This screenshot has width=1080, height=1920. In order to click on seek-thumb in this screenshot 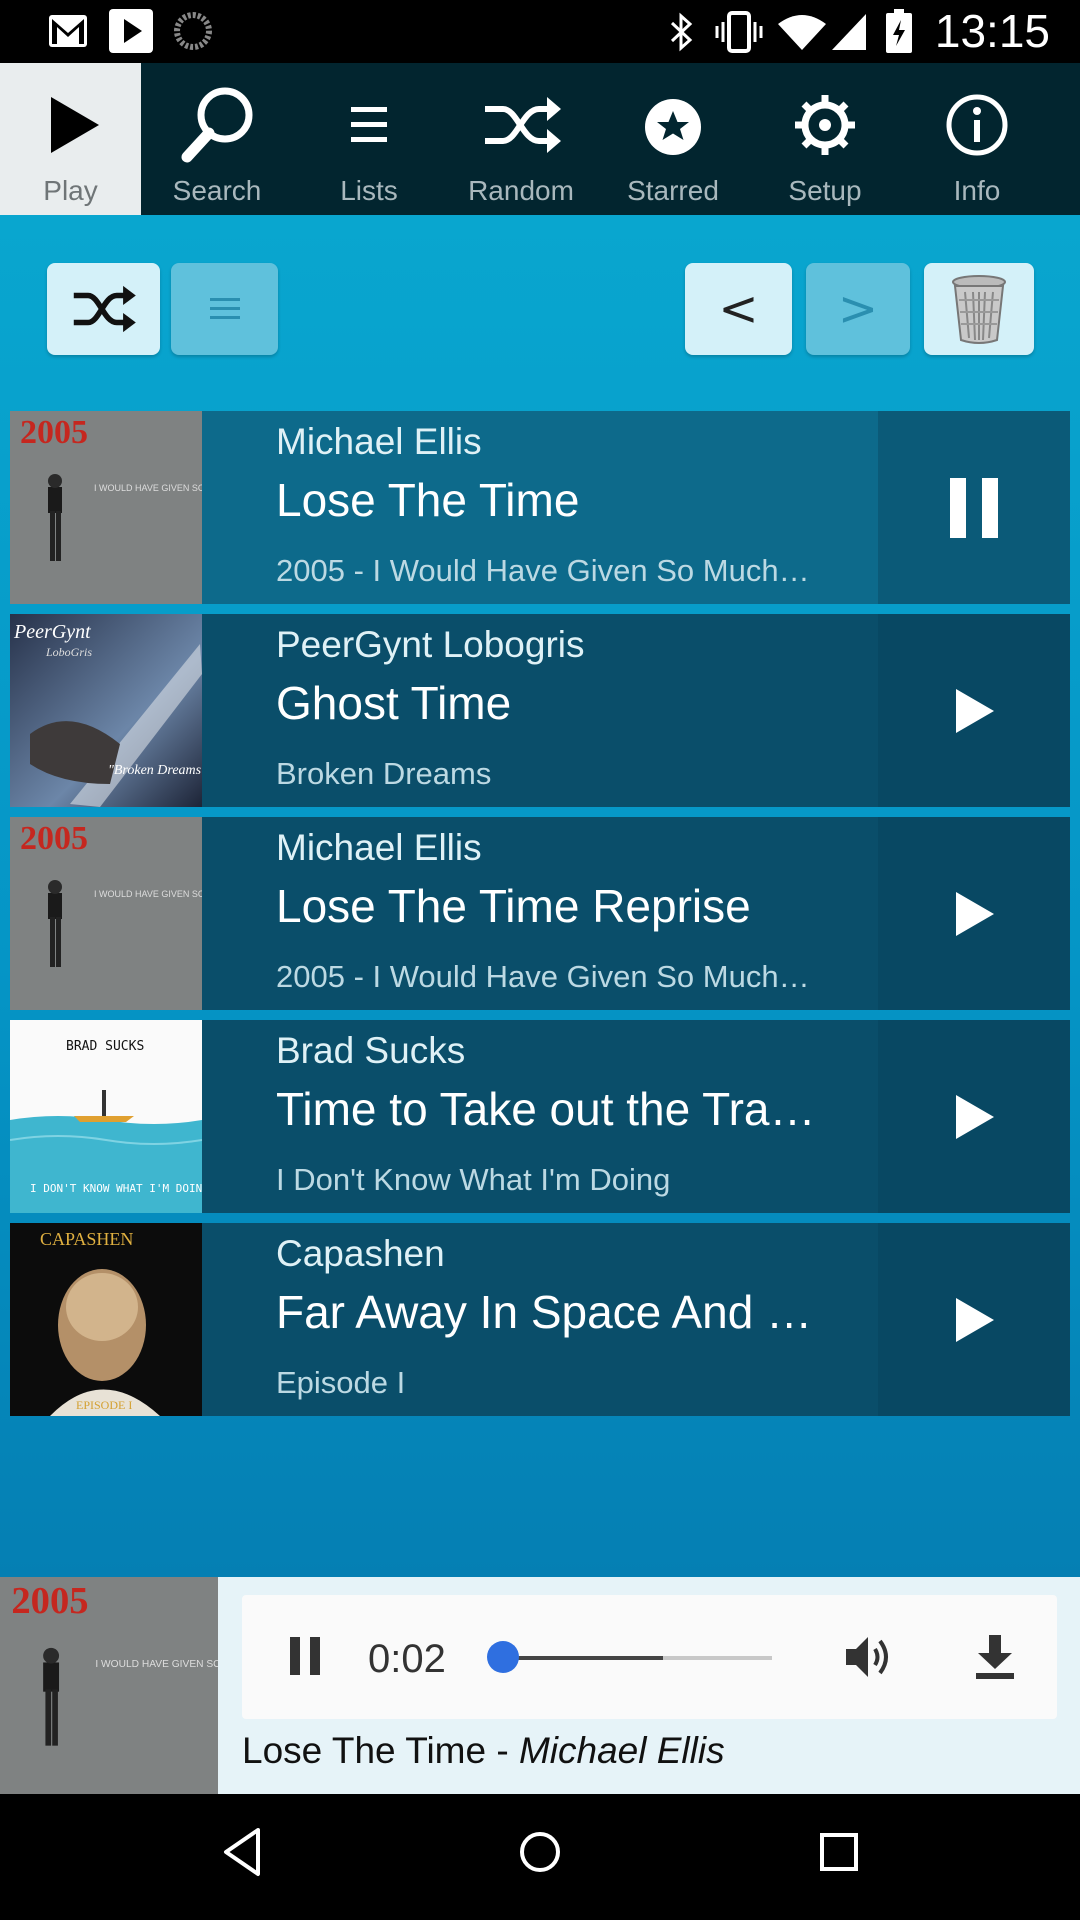, I will do `click(503, 1657)`.